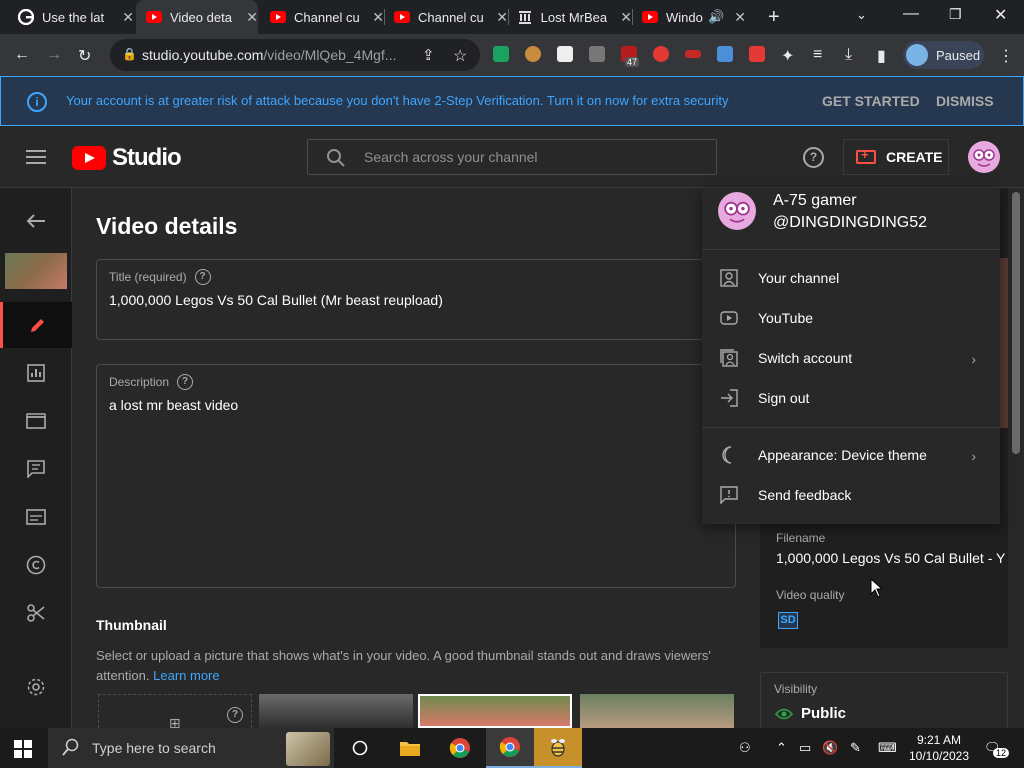  I want to click on subtitles-icon, so click(36, 517).